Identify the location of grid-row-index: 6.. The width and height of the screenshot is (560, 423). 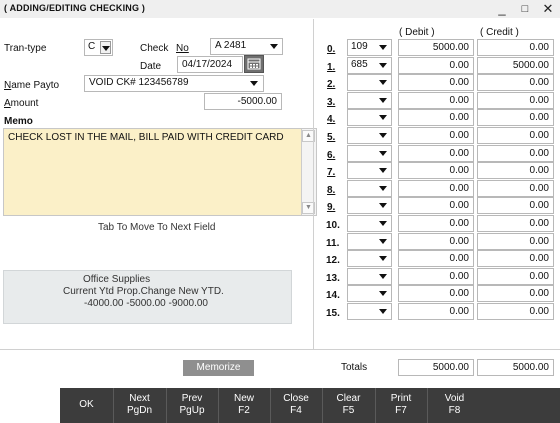
(331, 155).